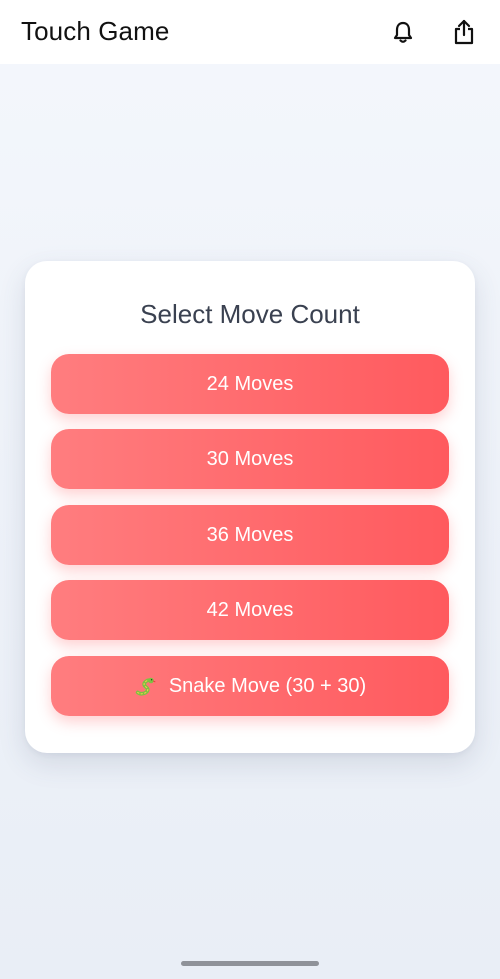  I want to click on button-label: 42 Moves, so click(250, 609).